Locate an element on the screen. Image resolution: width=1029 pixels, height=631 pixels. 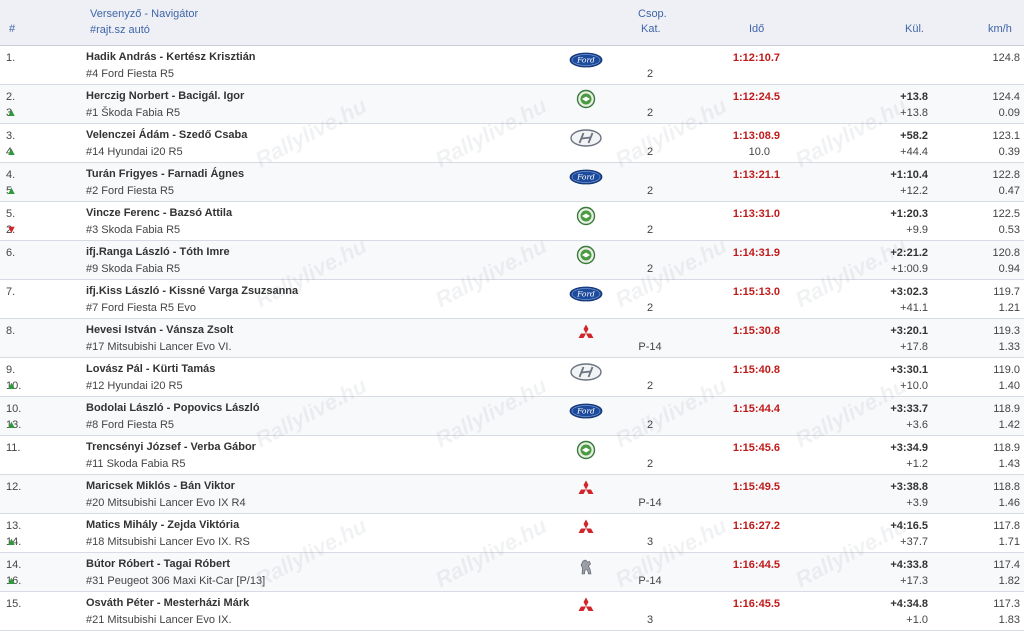
diff-to-first: +1:20.3 is located at coordinates (909, 214).